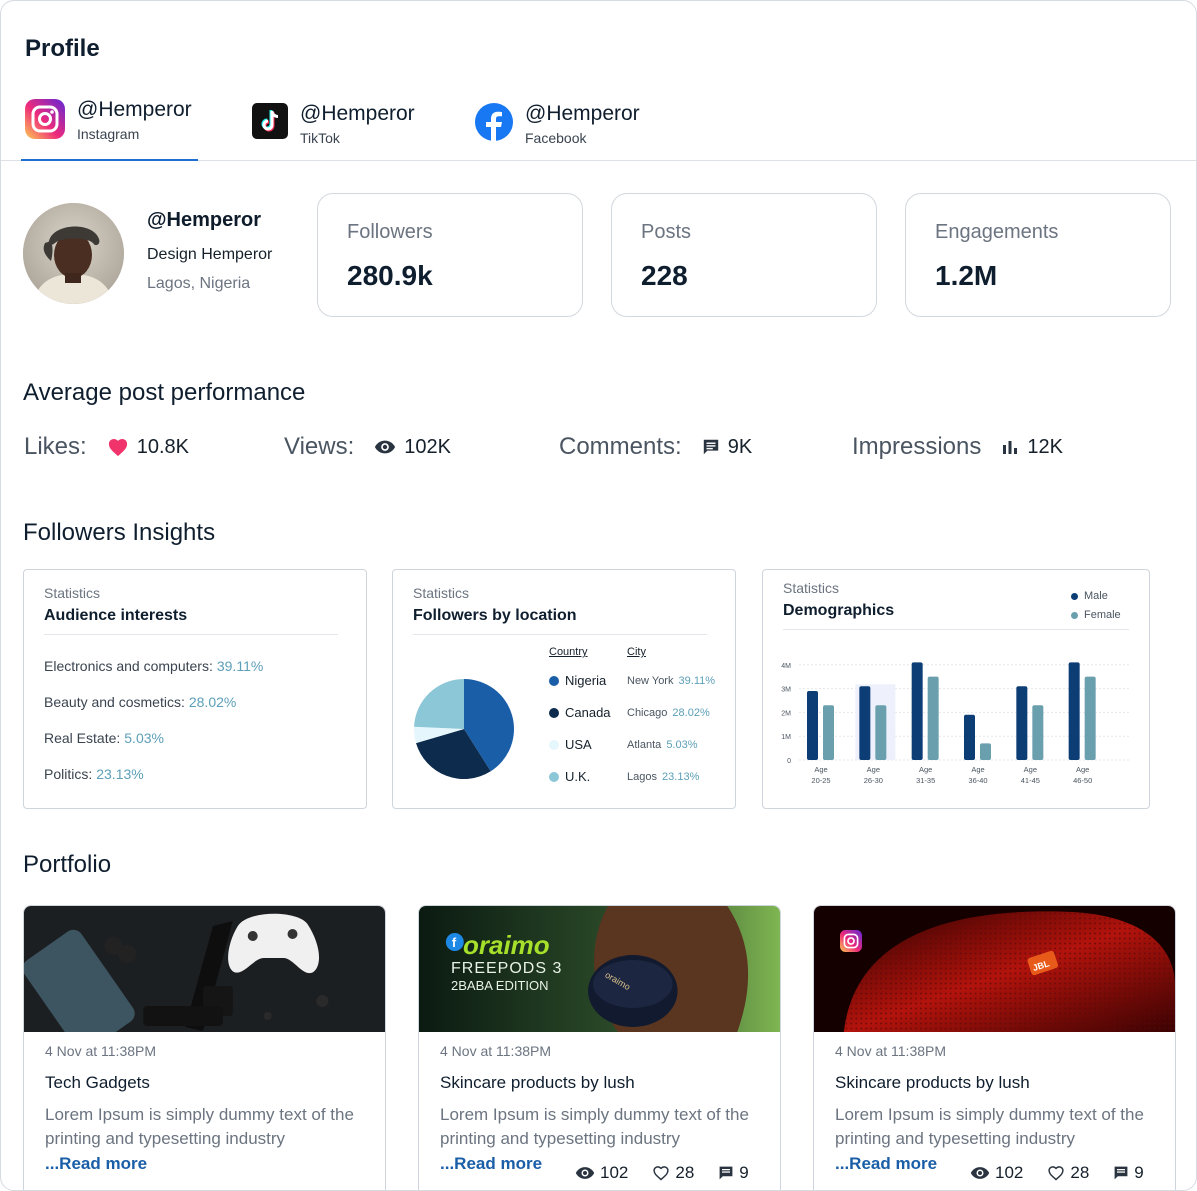 This screenshot has height=1191, width=1197. What do you see at coordinates (642, 777) in the screenshot?
I see `city-name: Lagos` at bounding box center [642, 777].